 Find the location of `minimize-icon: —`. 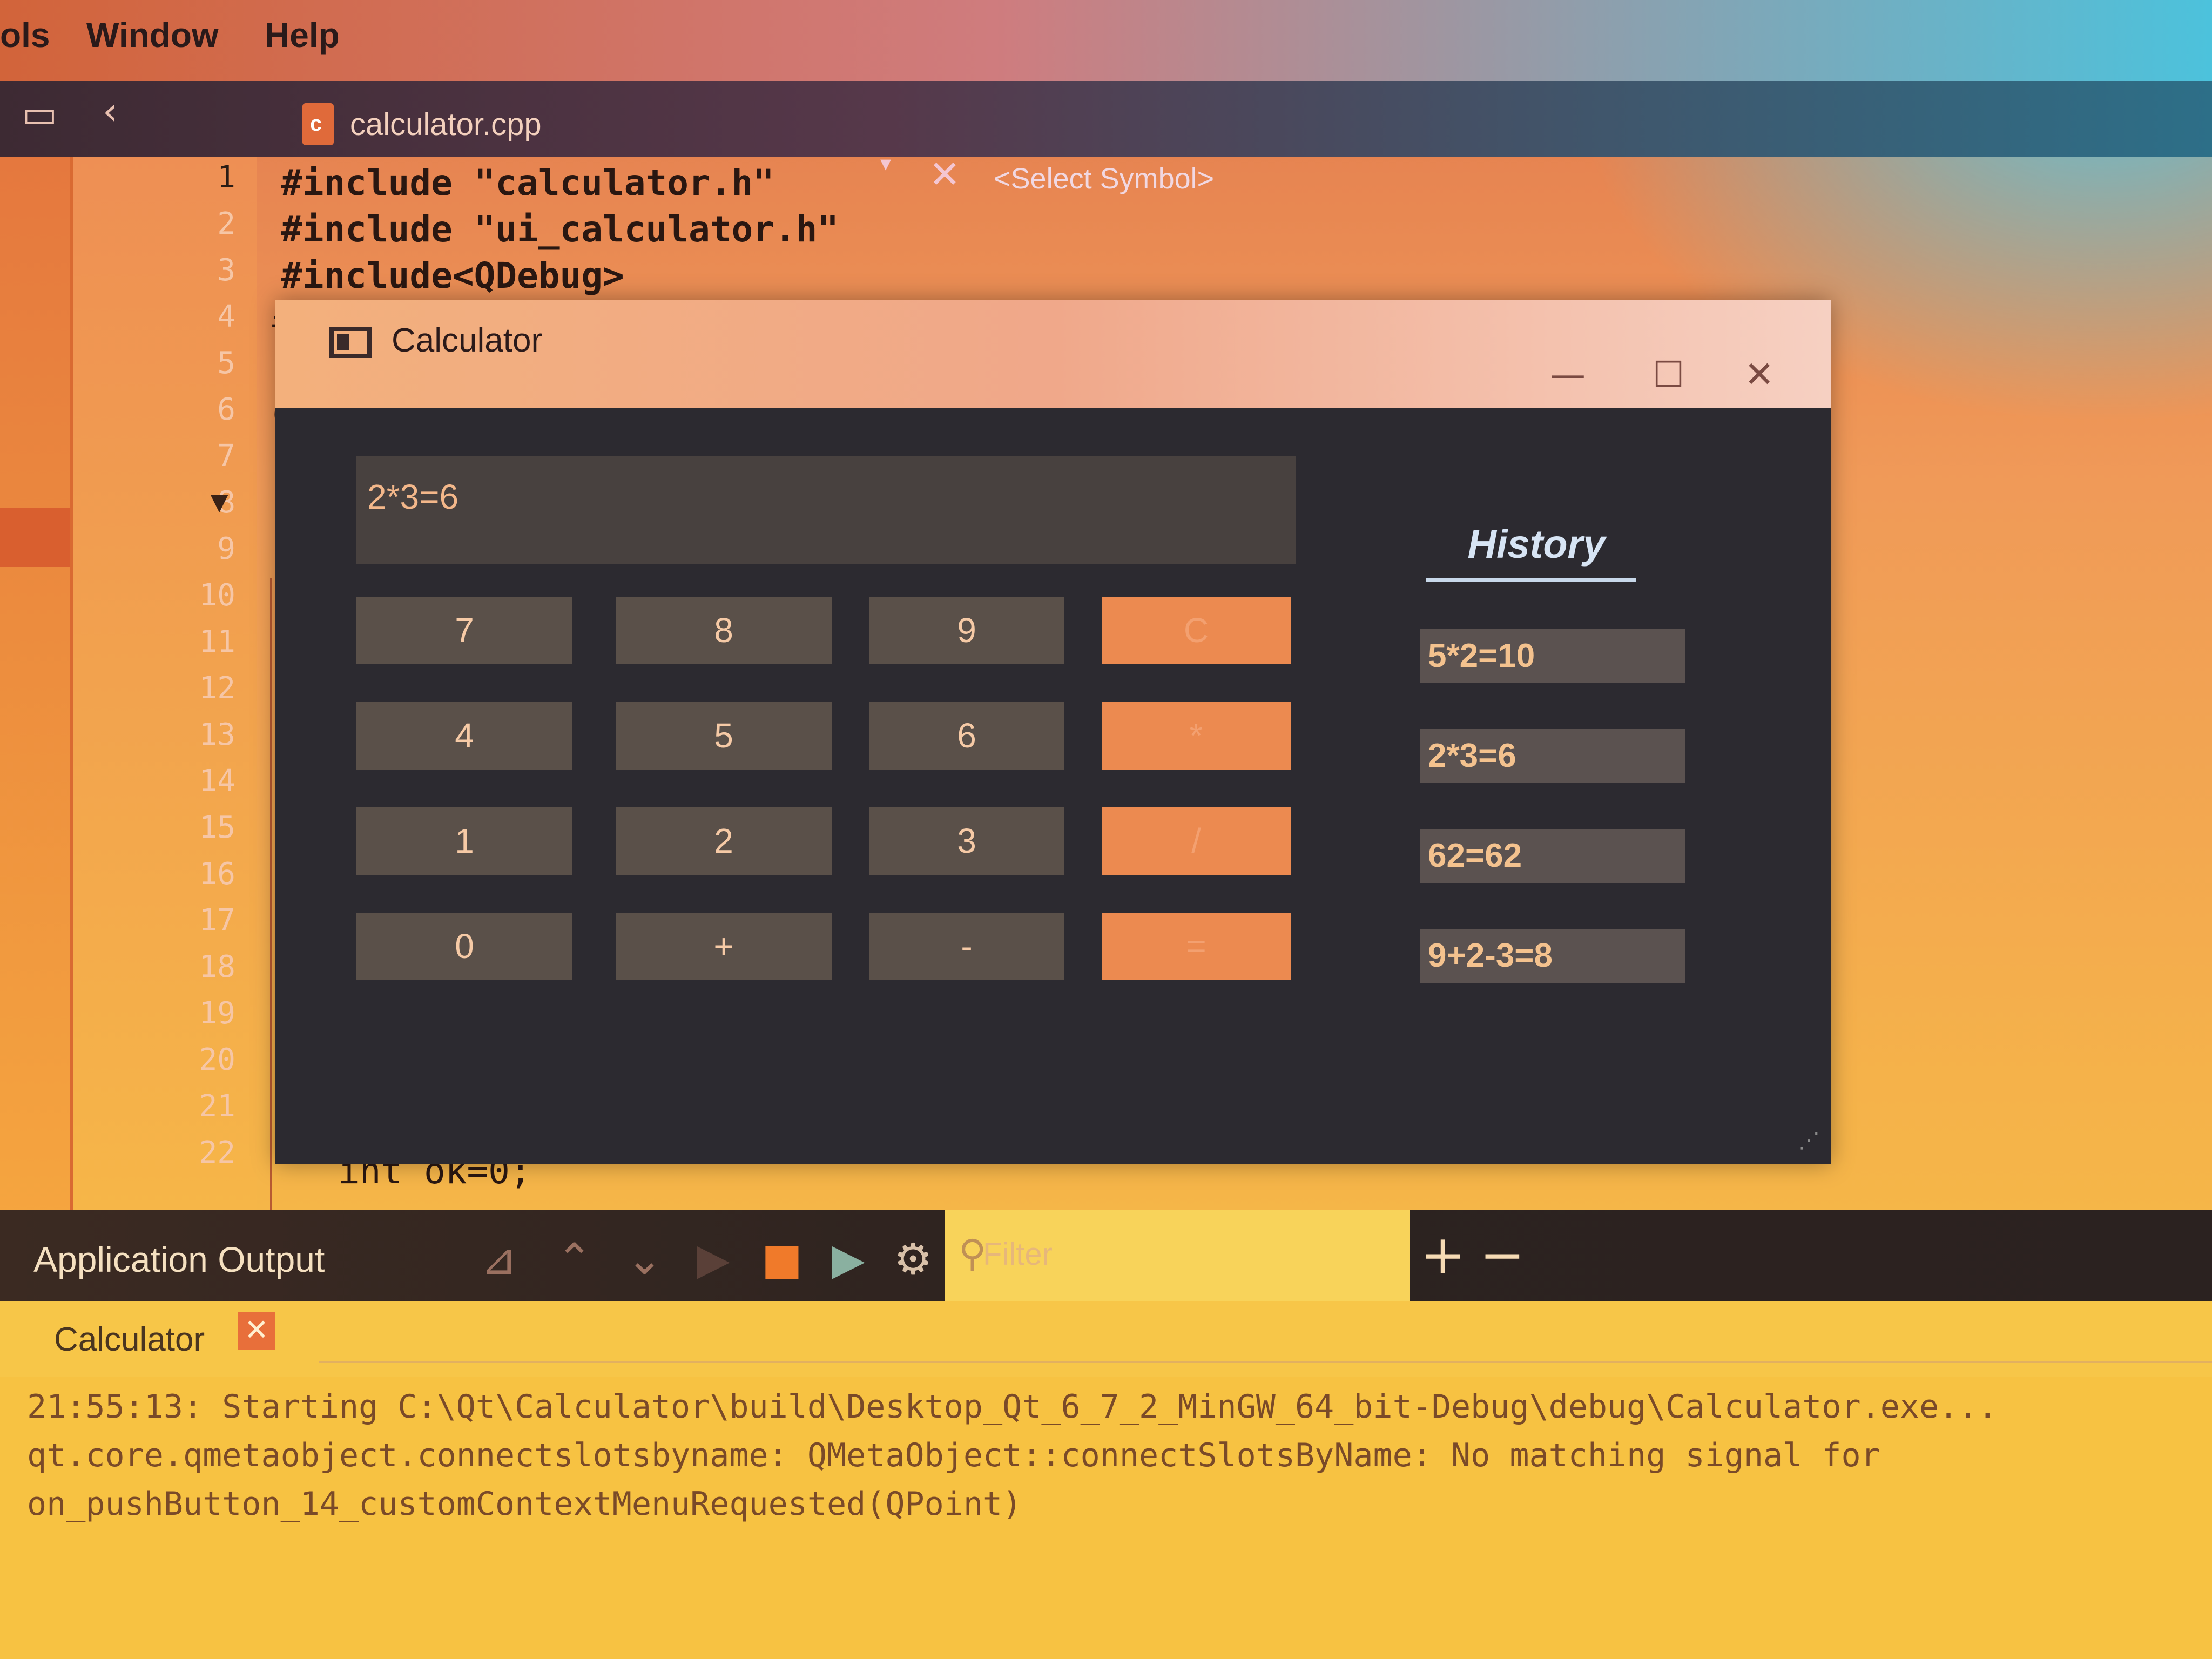

minimize-icon: — is located at coordinates (1568, 374).